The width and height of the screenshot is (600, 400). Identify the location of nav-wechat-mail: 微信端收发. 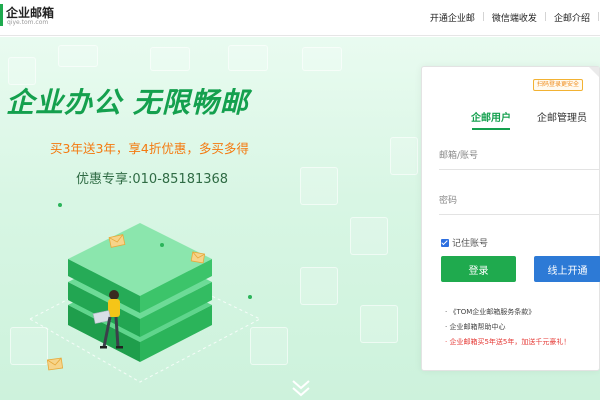
(514, 17).